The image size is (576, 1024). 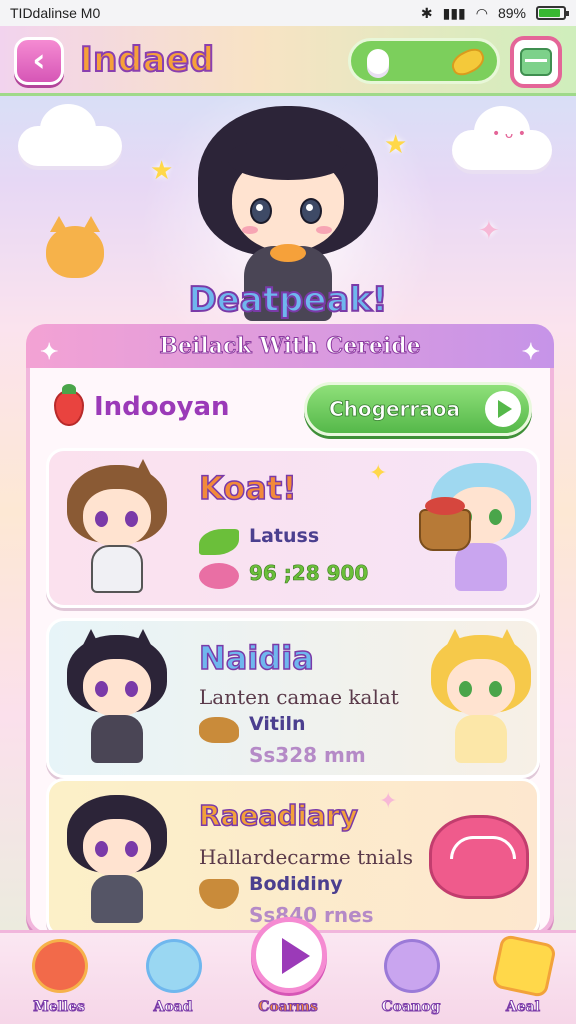 I want to click on star-icon, so click(x=524, y=966).